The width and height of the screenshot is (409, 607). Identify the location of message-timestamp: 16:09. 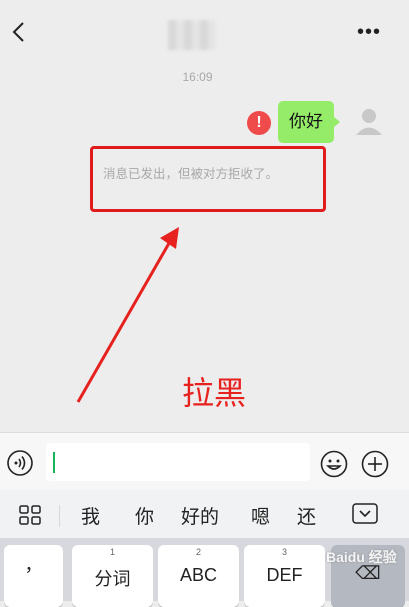
(197, 77).